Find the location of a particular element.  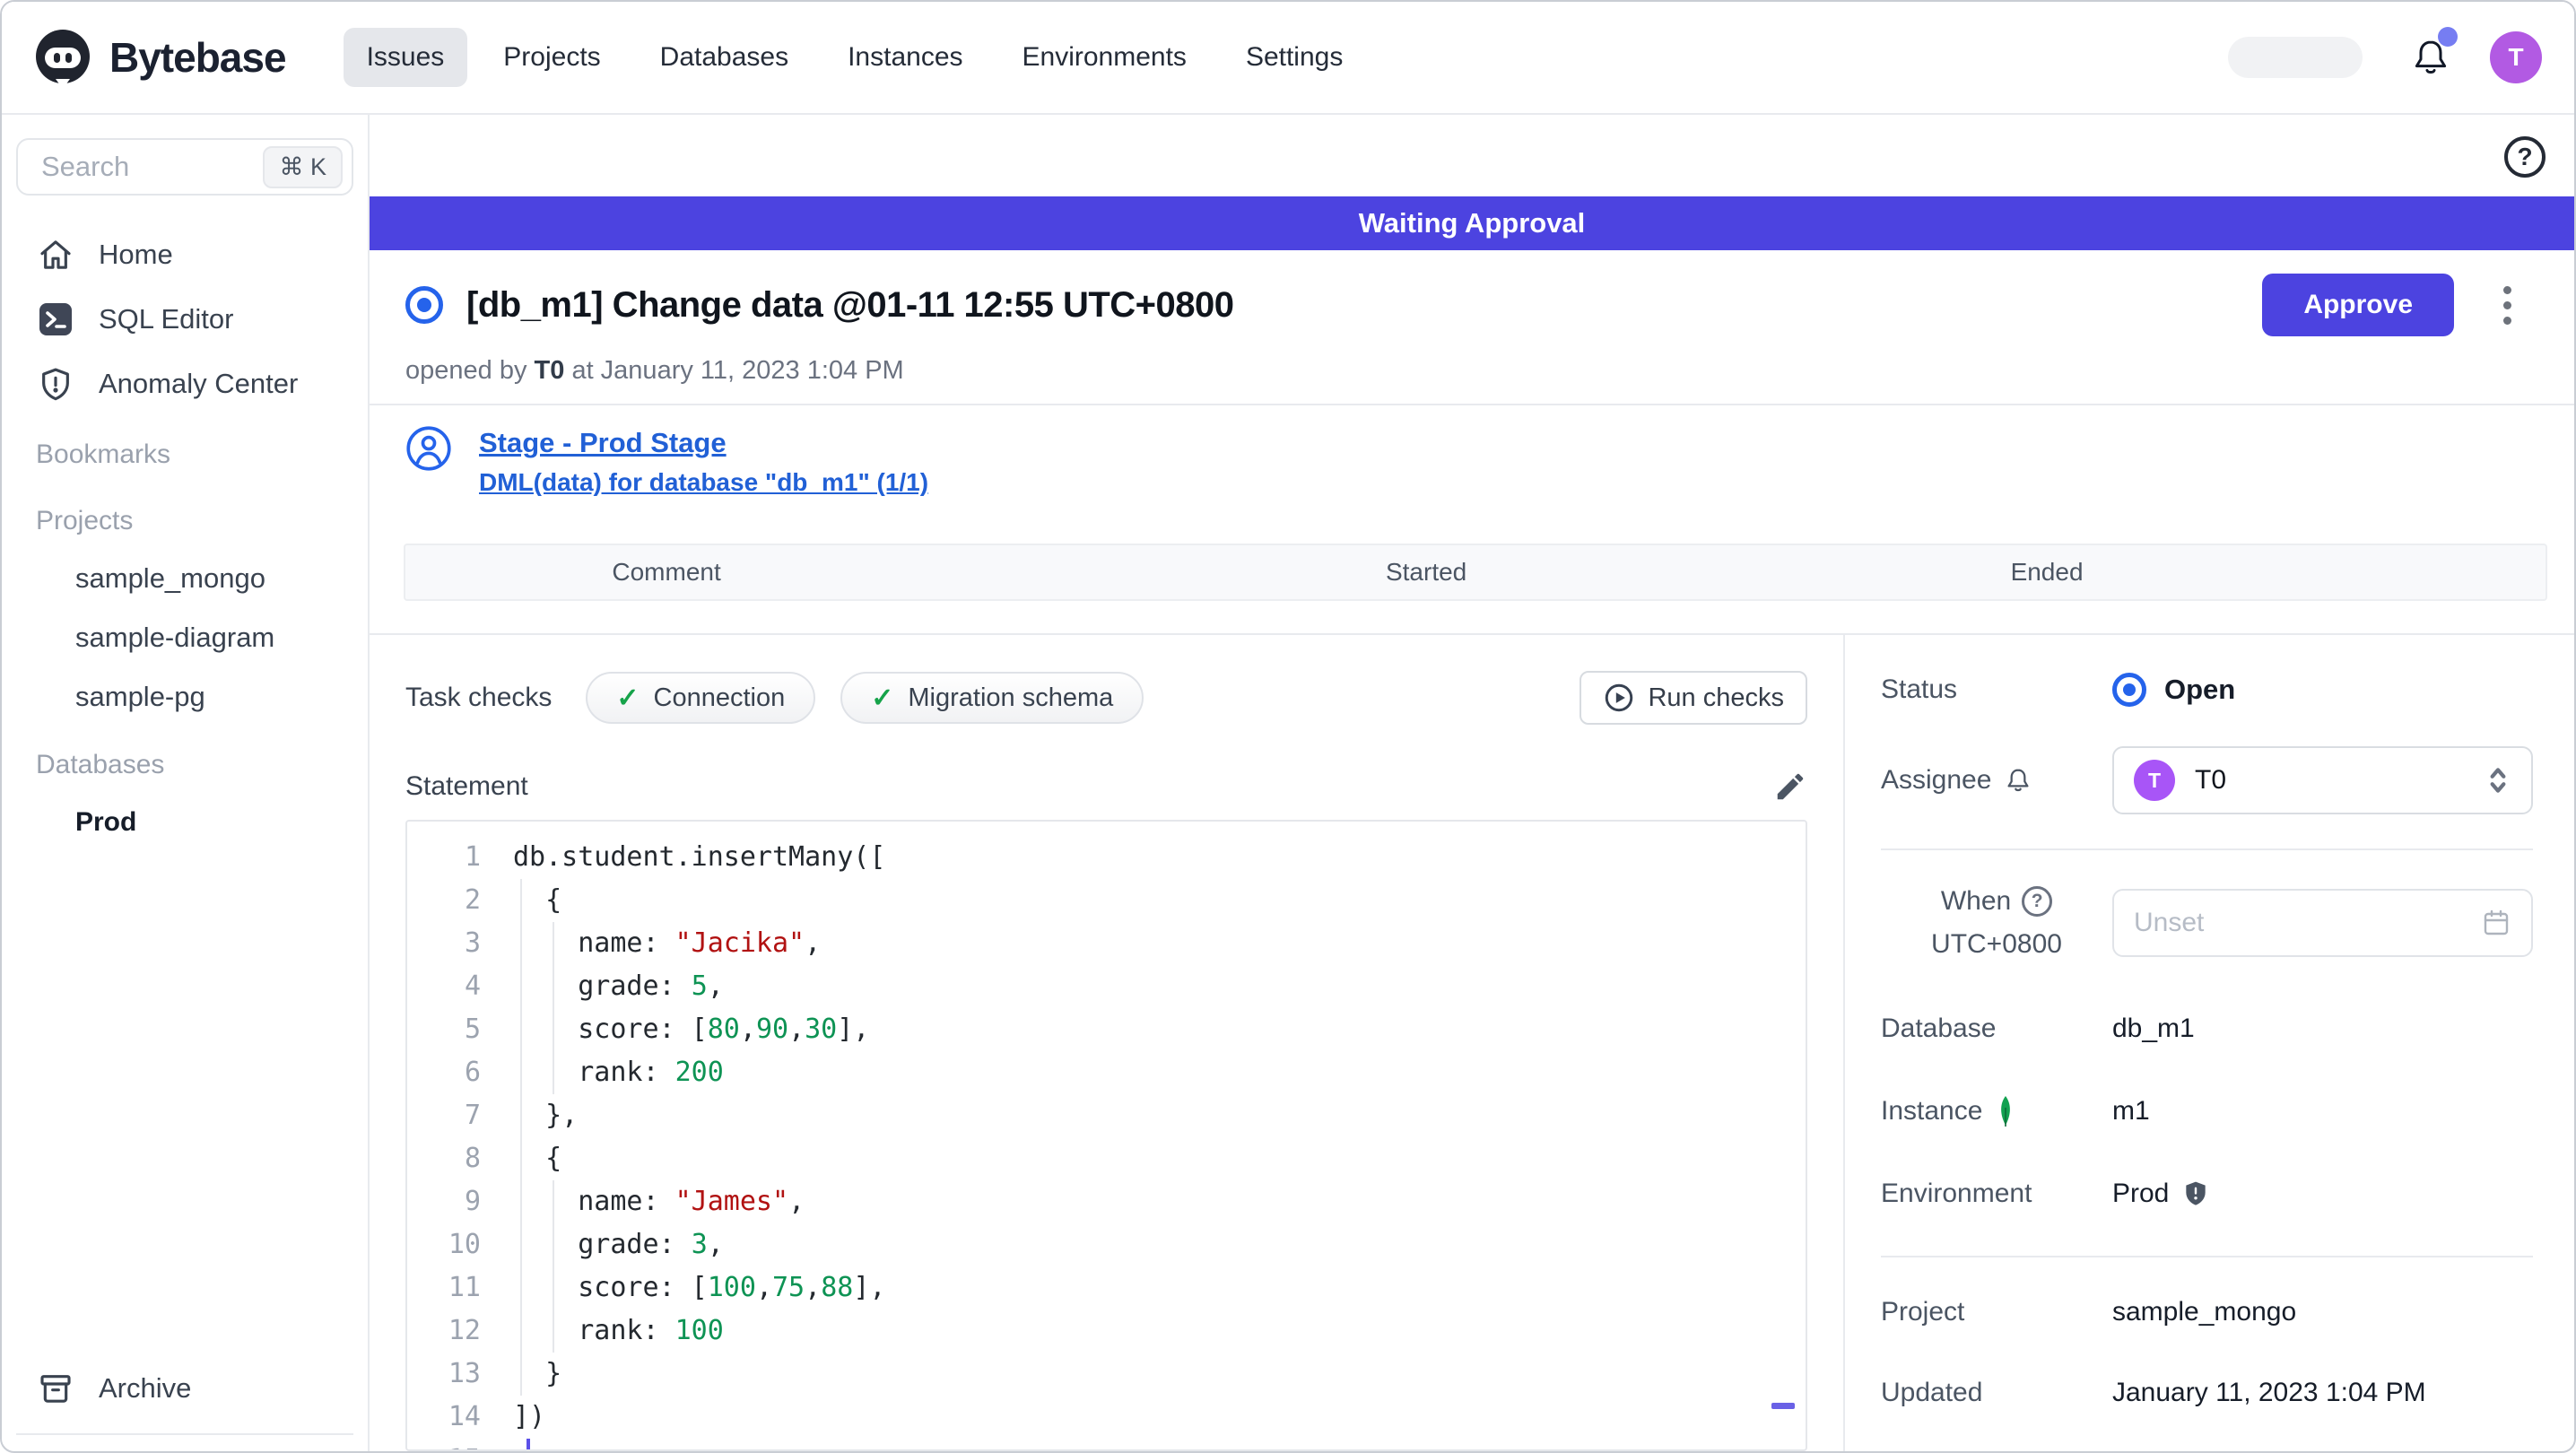

sidebar-item-anomaly-center: Anomaly Center is located at coordinates (184, 384).